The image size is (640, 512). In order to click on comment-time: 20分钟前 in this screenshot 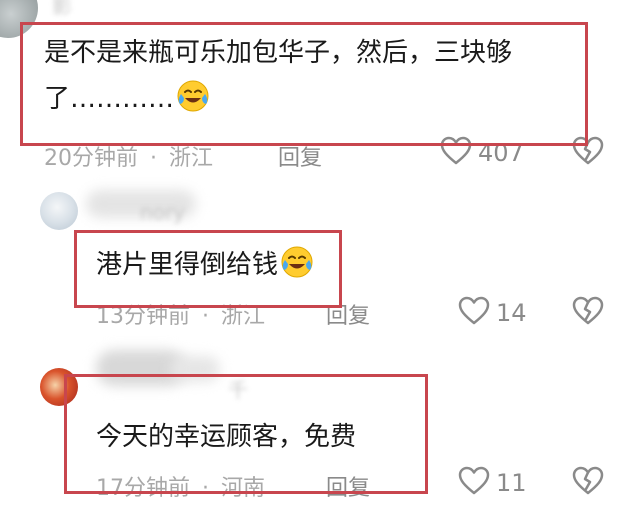, I will do `click(91, 158)`.